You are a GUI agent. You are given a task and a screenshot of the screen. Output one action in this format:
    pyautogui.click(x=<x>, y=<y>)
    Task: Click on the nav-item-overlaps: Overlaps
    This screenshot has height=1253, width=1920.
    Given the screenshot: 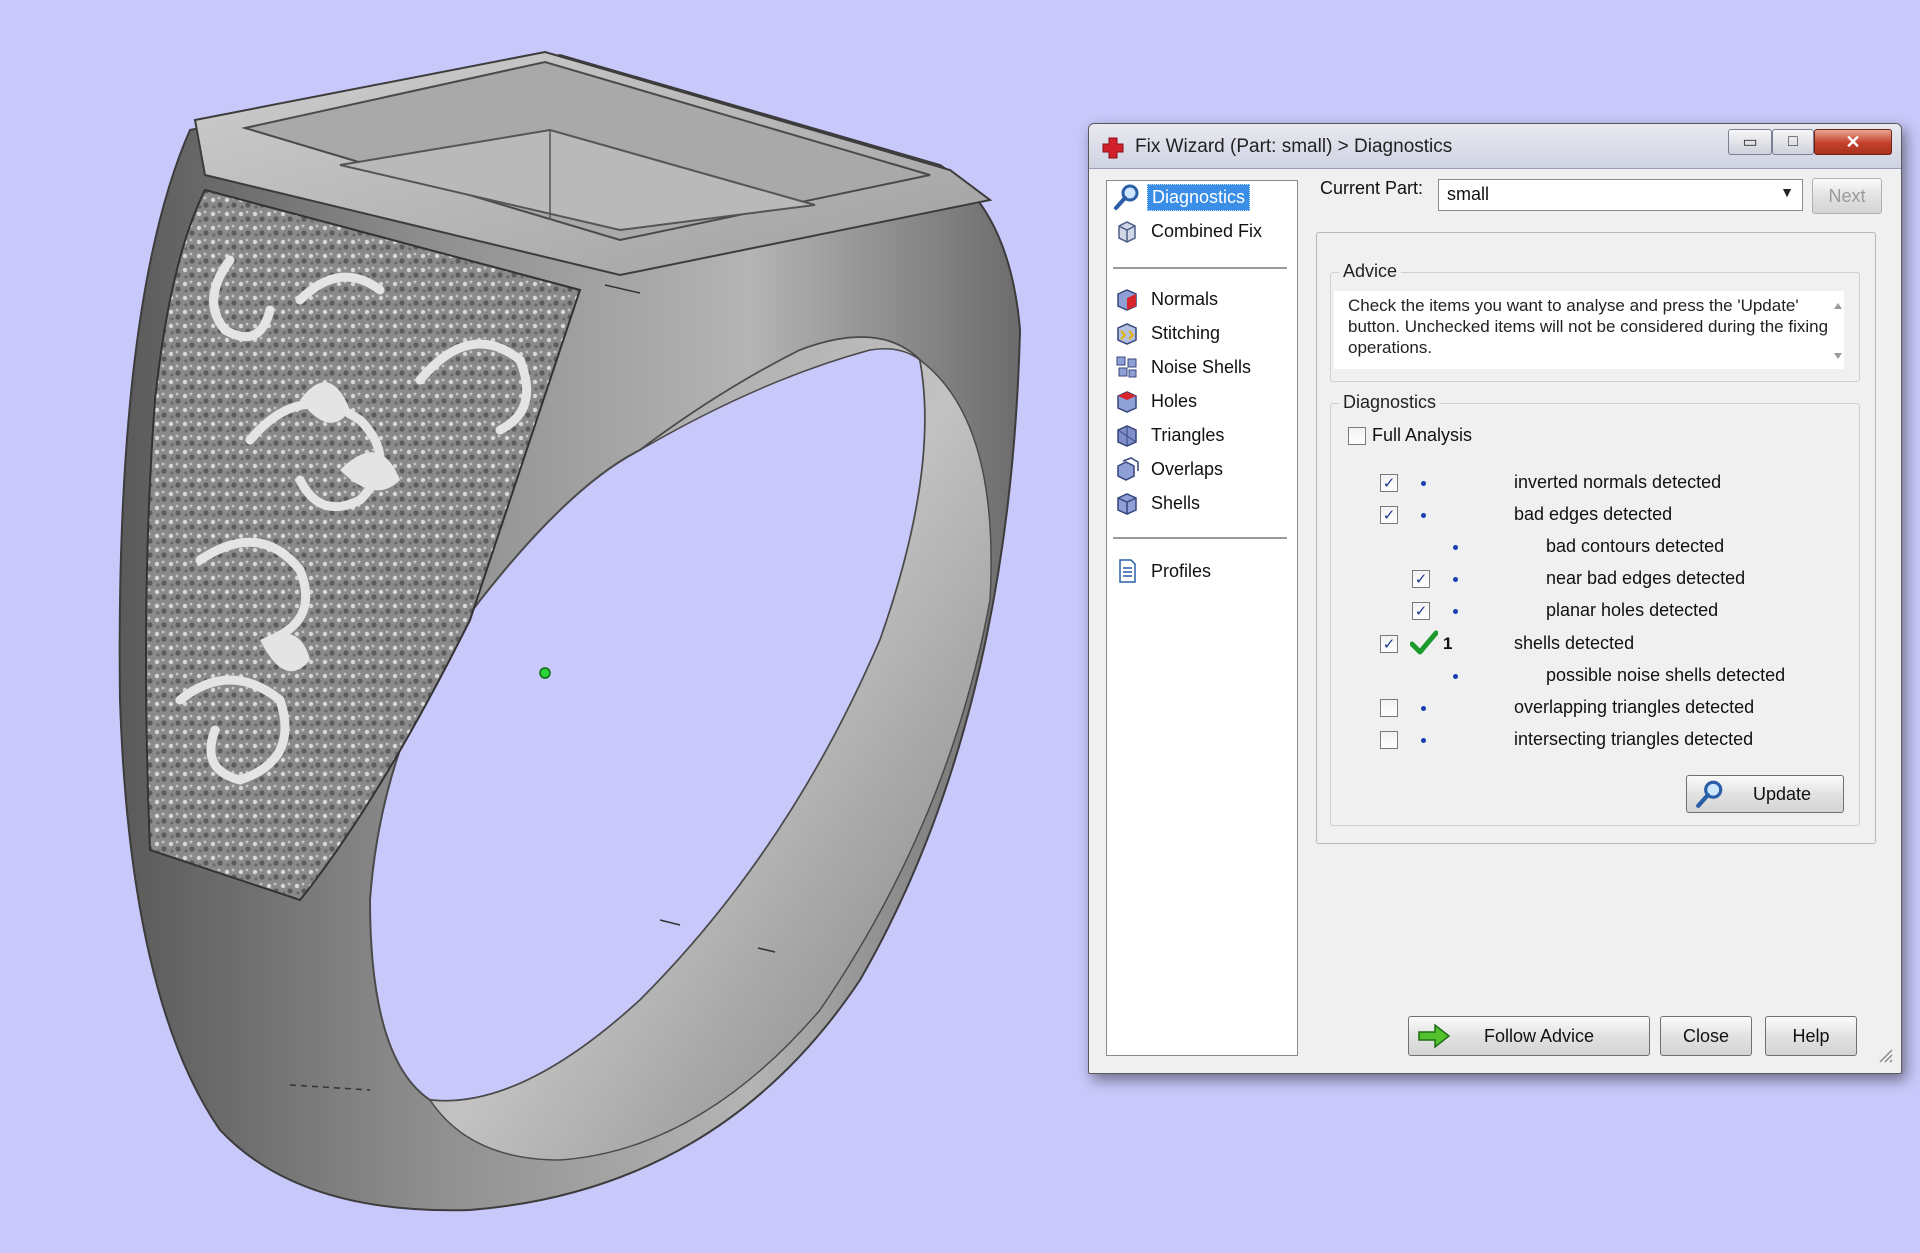 What is the action you would take?
    pyautogui.click(x=1170, y=469)
    